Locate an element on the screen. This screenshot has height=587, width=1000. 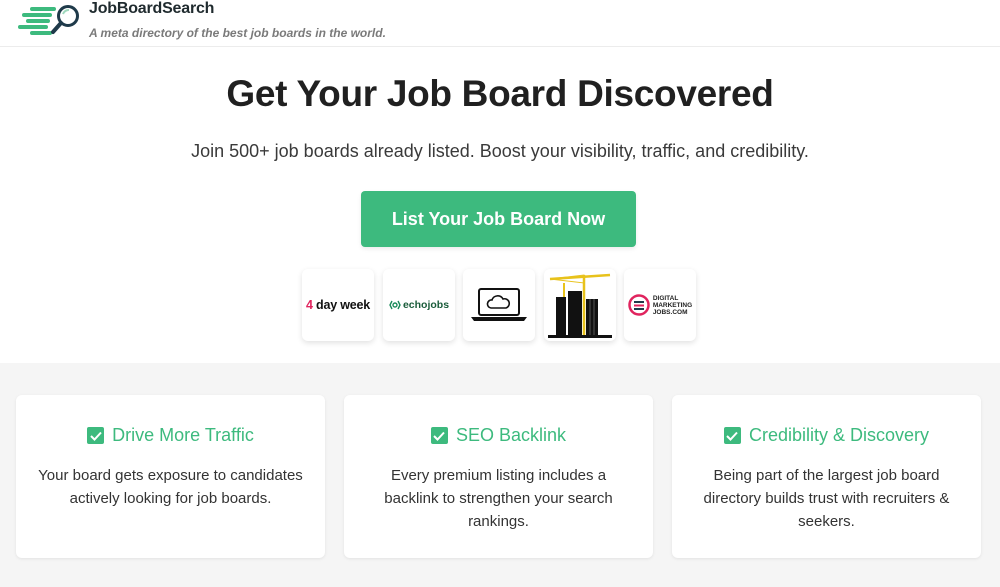
brand-name: JobBoardSearch is located at coordinates (151, 9).